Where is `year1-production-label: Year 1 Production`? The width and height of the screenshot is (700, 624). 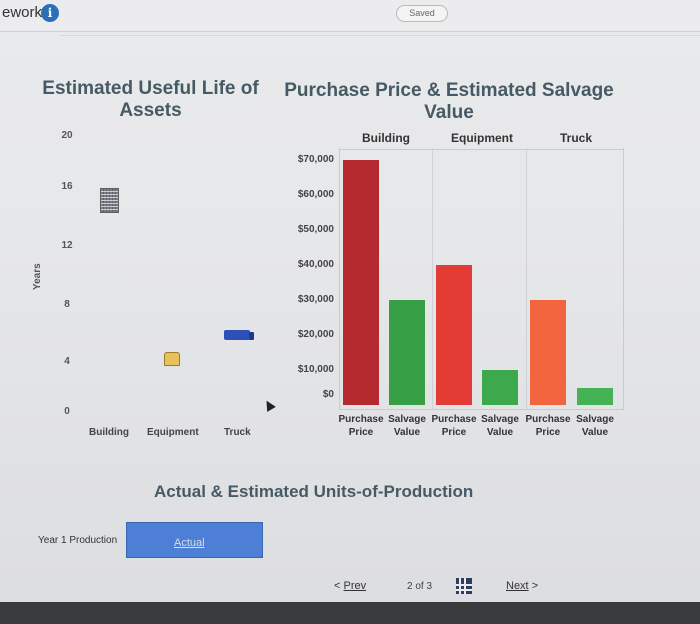 year1-production-label: Year 1 Production is located at coordinates (78, 540).